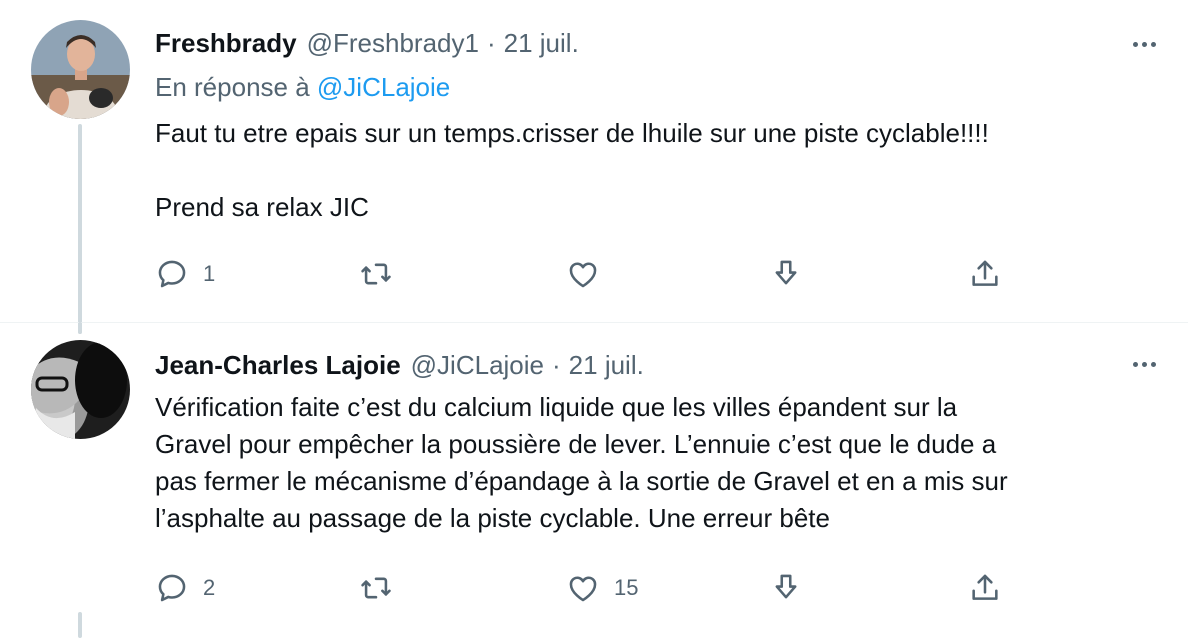 The image size is (1188, 638). What do you see at coordinates (278, 365) in the screenshot?
I see `display-name: Jean-Charles Lajoie` at bounding box center [278, 365].